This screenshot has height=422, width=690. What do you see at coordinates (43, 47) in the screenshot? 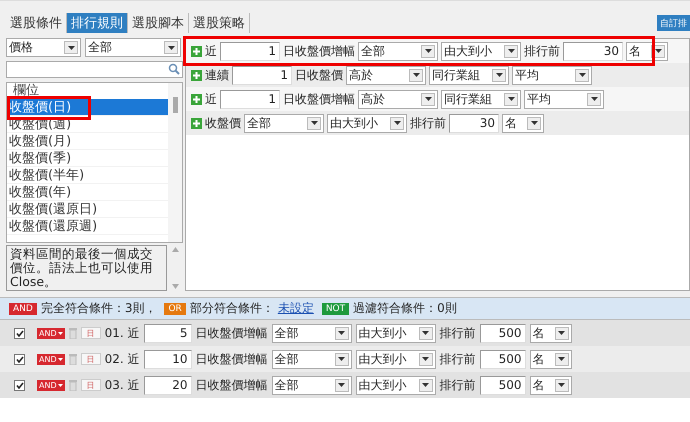
I see `category-dropdown: 價格` at bounding box center [43, 47].